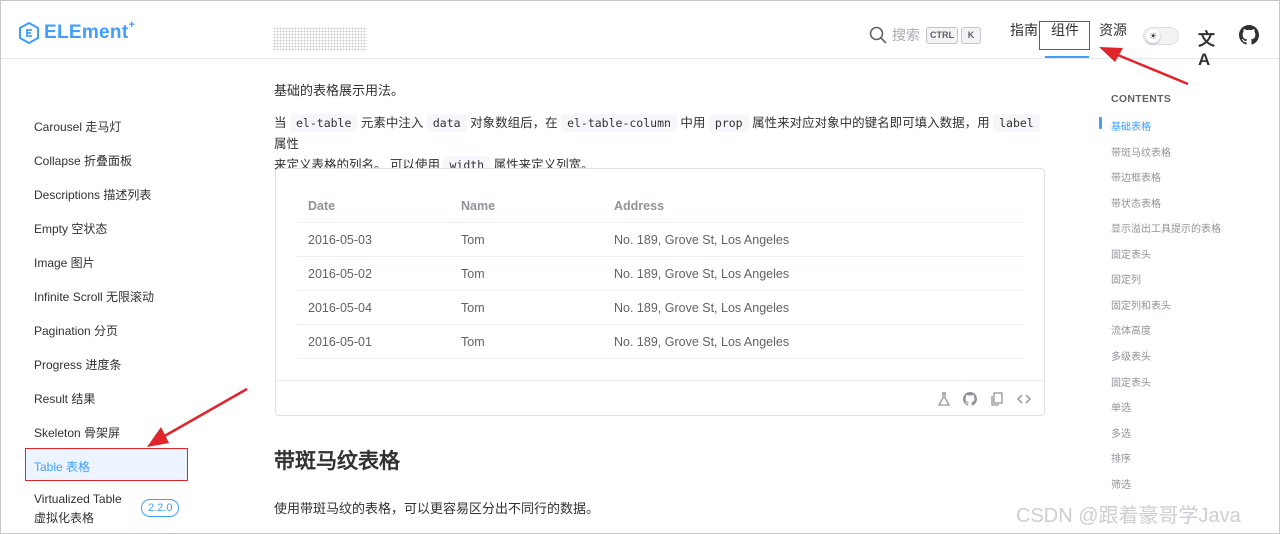 The image size is (1280, 534). What do you see at coordinates (340, 240) in the screenshot?
I see `table-cell-date: 2016-05-03` at bounding box center [340, 240].